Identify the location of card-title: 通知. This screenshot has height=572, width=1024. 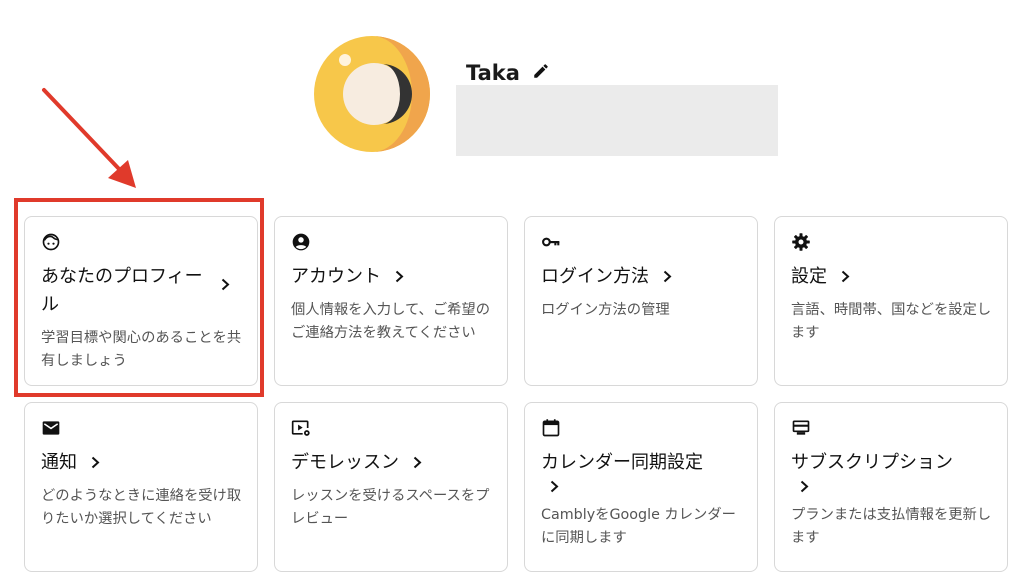
(59, 462).